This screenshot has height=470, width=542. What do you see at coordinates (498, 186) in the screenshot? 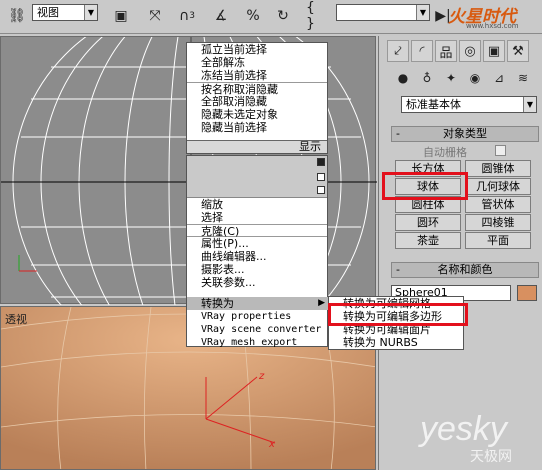
I see `geosphere-button: 几何球体` at bounding box center [498, 186].